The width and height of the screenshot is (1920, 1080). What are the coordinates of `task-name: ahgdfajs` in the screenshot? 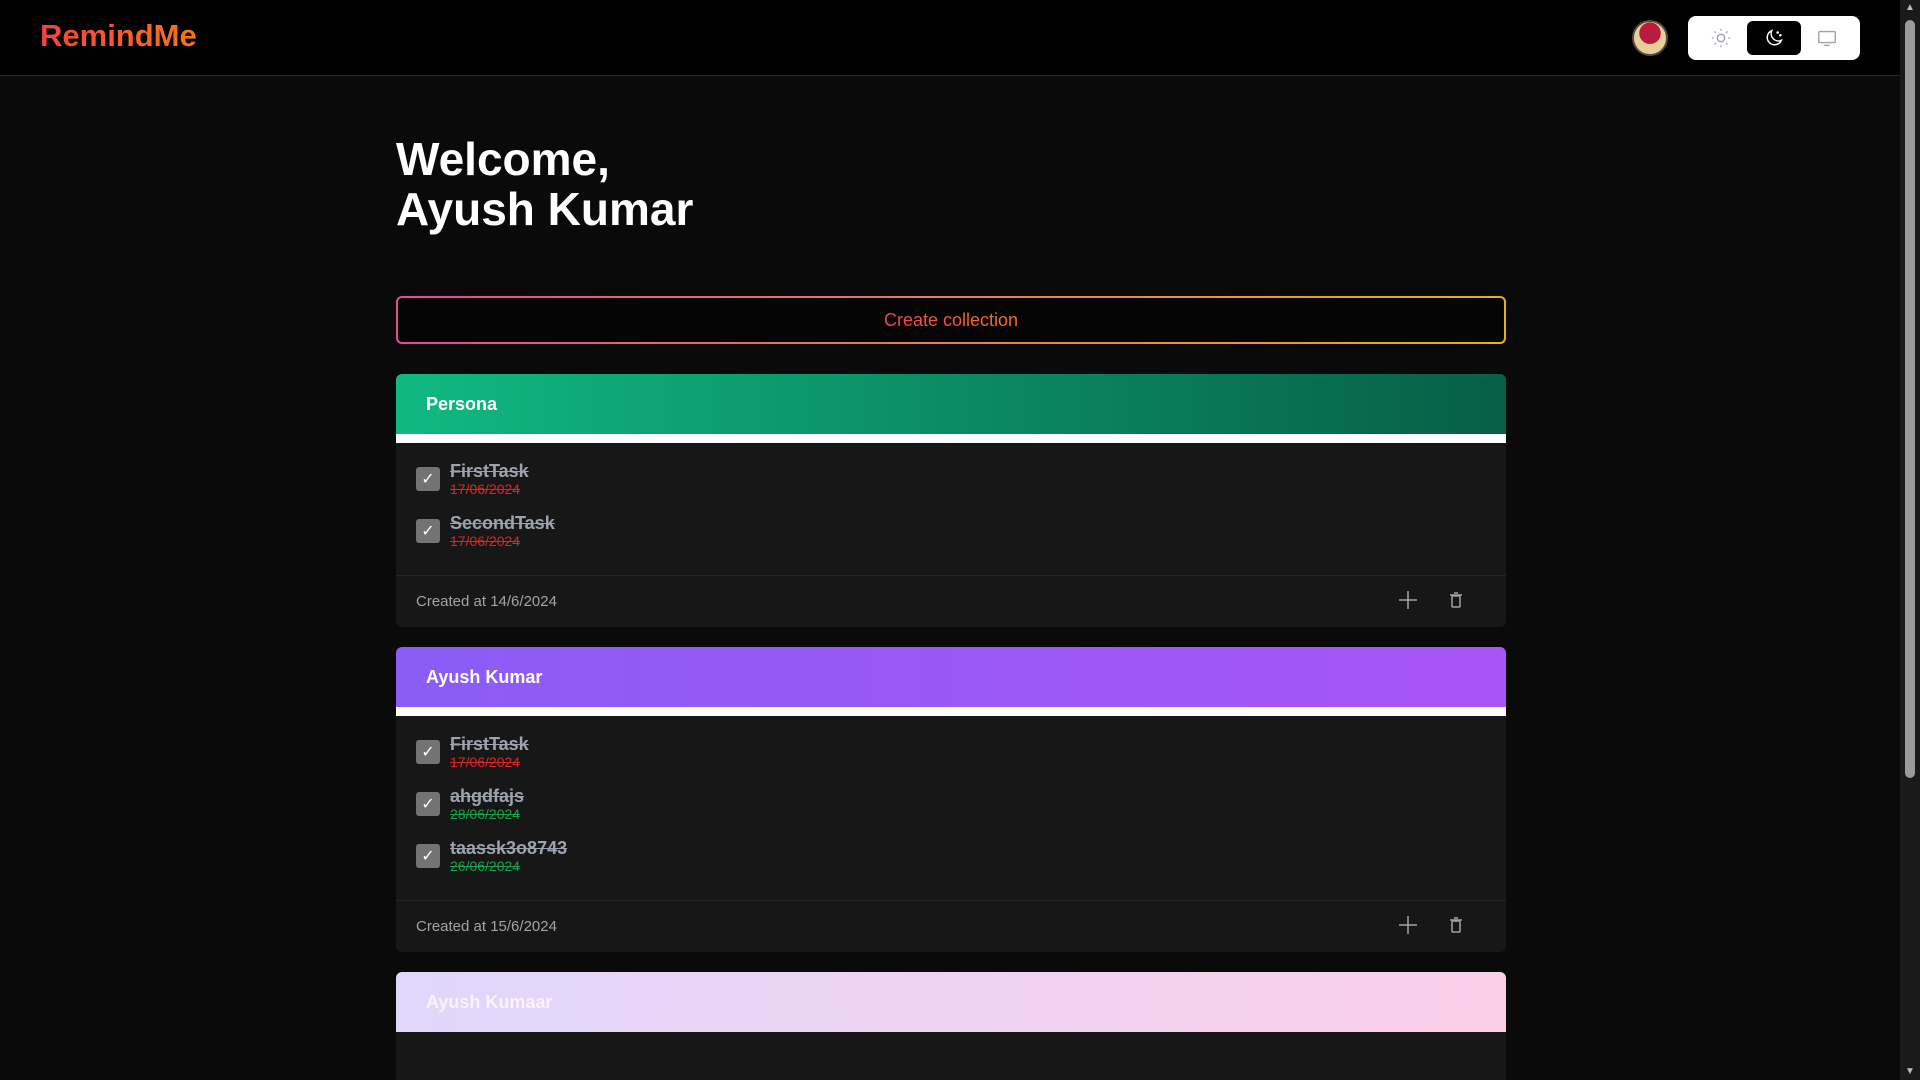 It's located at (487, 796).